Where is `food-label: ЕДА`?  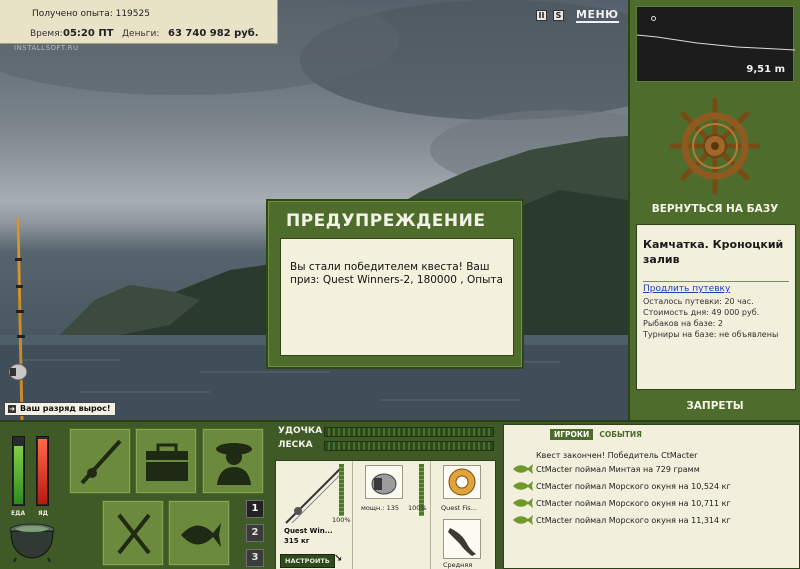
food-label: ЕДА is located at coordinates (18, 513).